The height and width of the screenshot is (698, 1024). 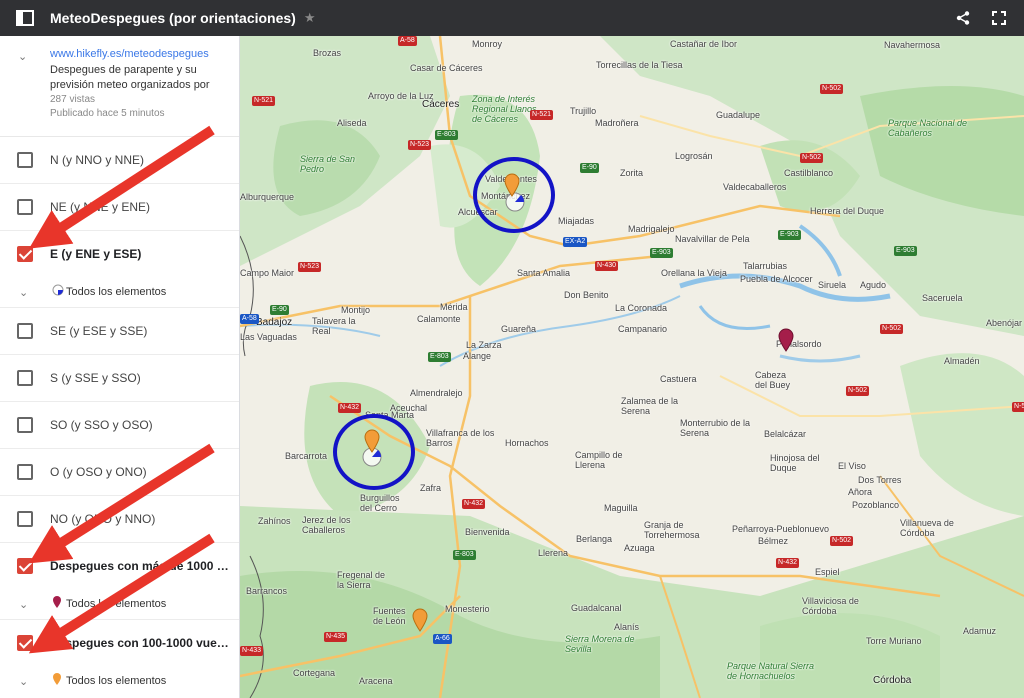 I want to click on town-label: Parque Natural Sierra de Hornachuelos, so click(x=771, y=671).